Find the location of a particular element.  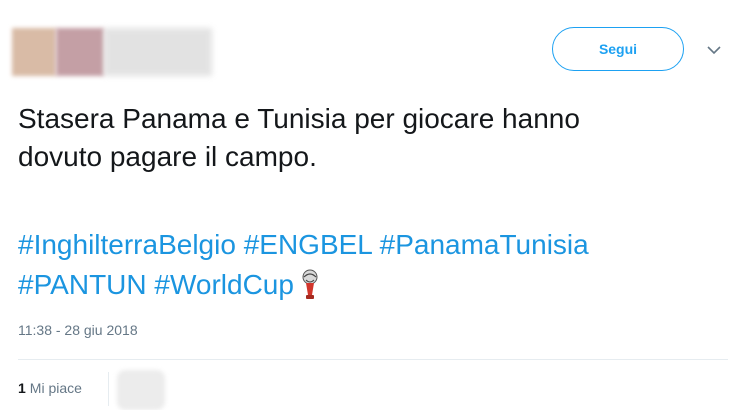

author-handle-blur is located at coordinates (158, 52).